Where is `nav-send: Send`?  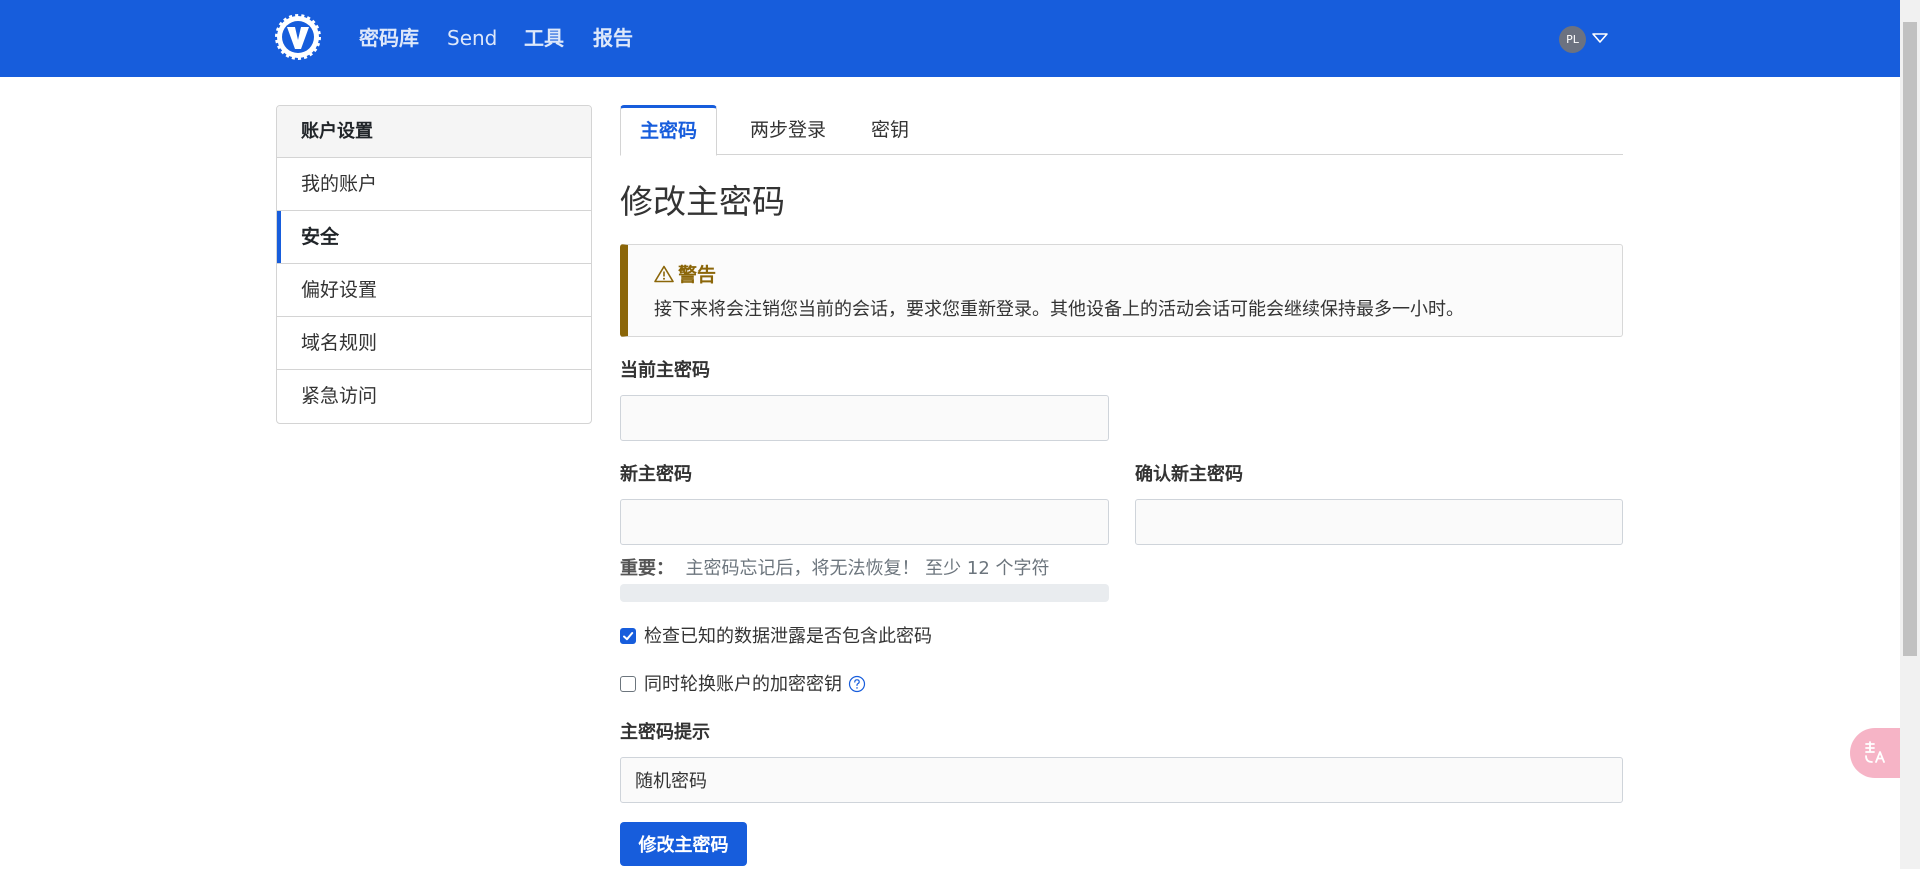
nav-send: Send is located at coordinates (472, 38).